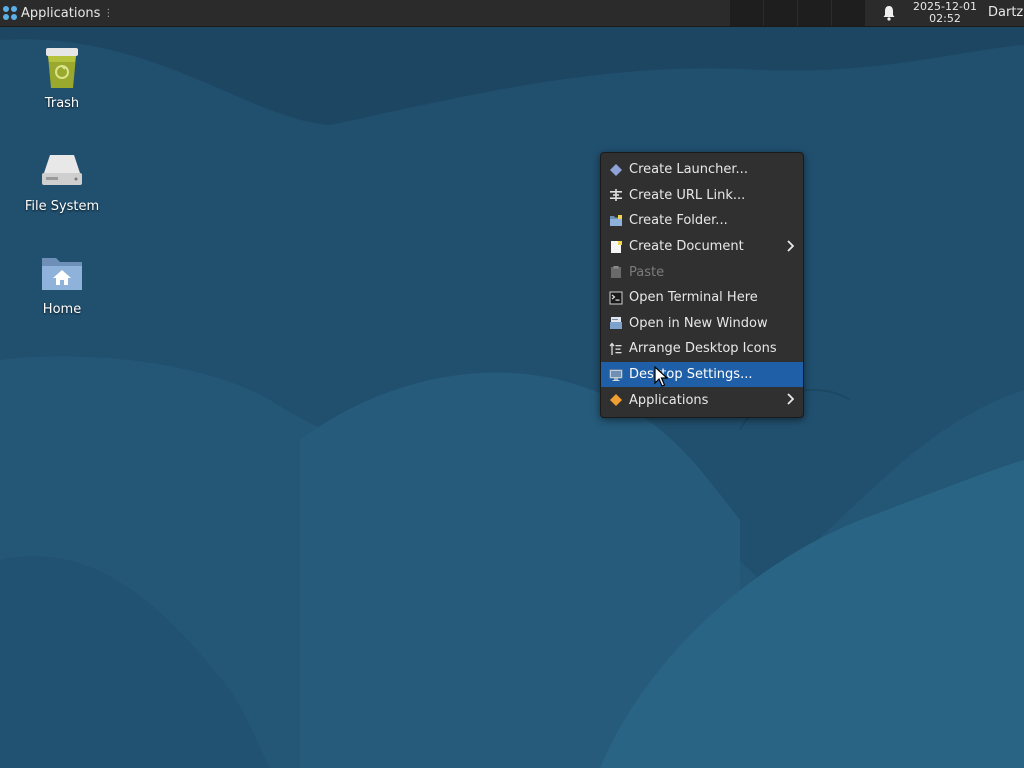 This screenshot has width=1024, height=768. I want to click on desktop-icon-label: Trash, so click(62, 103).